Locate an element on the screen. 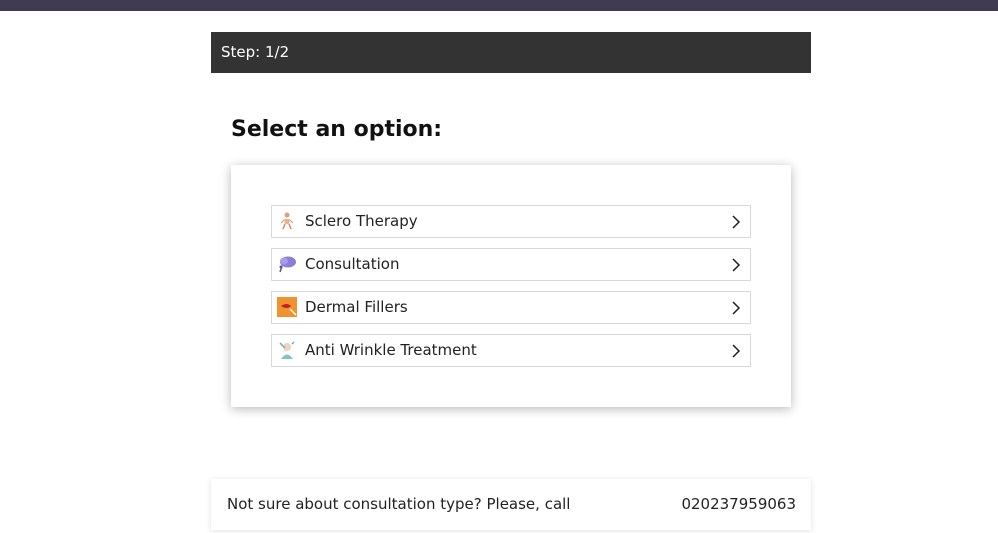 The width and height of the screenshot is (998, 533). person-figure-icon is located at coordinates (287, 221).